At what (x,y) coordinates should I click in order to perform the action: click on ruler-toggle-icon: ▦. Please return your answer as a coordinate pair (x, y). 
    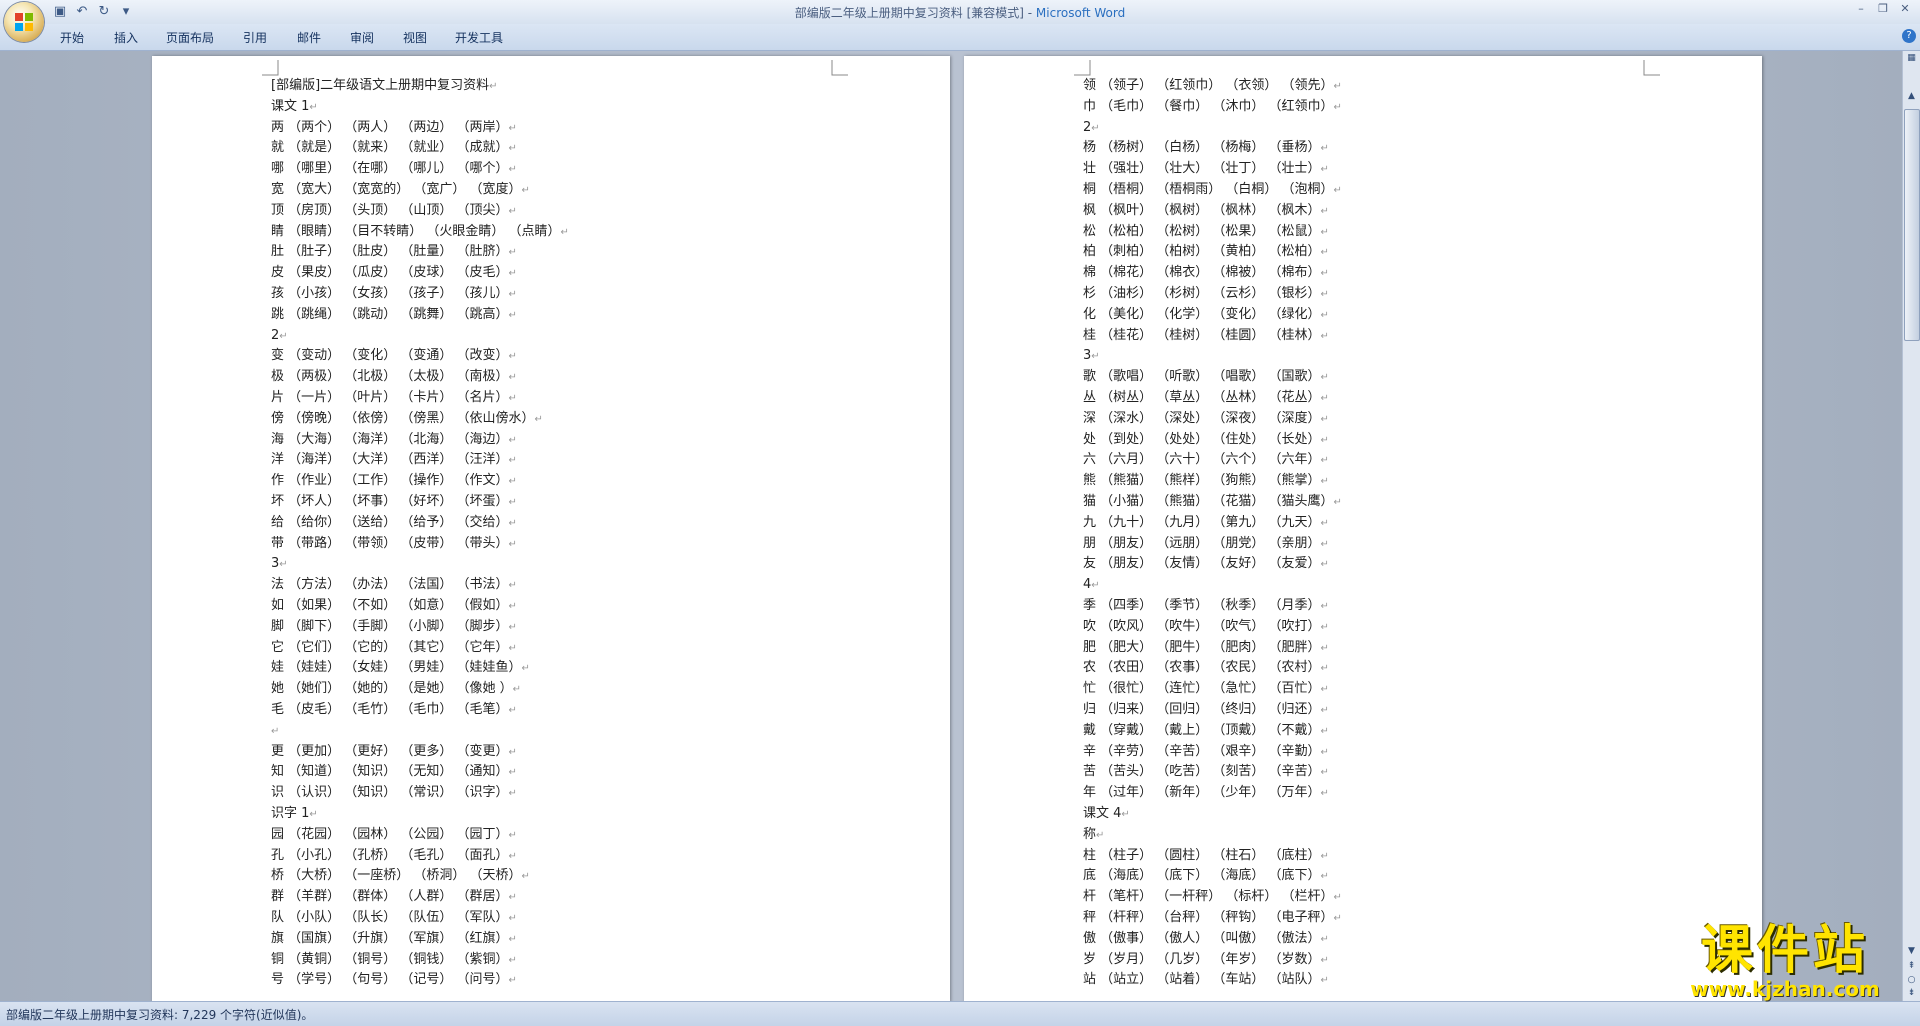
    Looking at the image, I should click on (1911, 58).